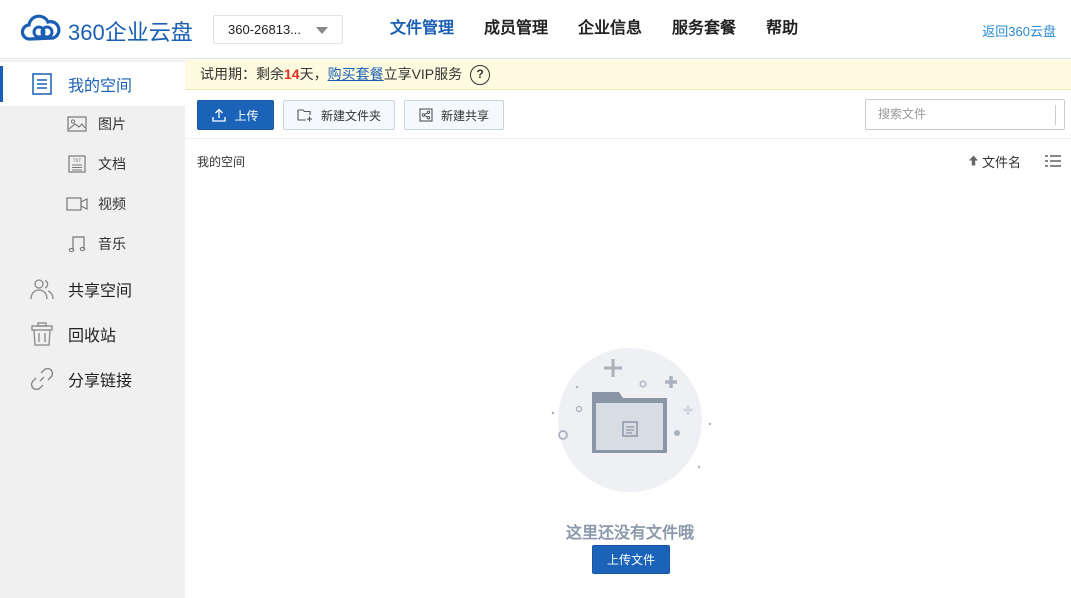 The width and height of the screenshot is (1071, 598). Describe the element at coordinates (628, 75) in the screenshot. I see `trial-banner: 试用期：剩余 14 天， 购买套餐 立享VIP服务 ?` at that location.